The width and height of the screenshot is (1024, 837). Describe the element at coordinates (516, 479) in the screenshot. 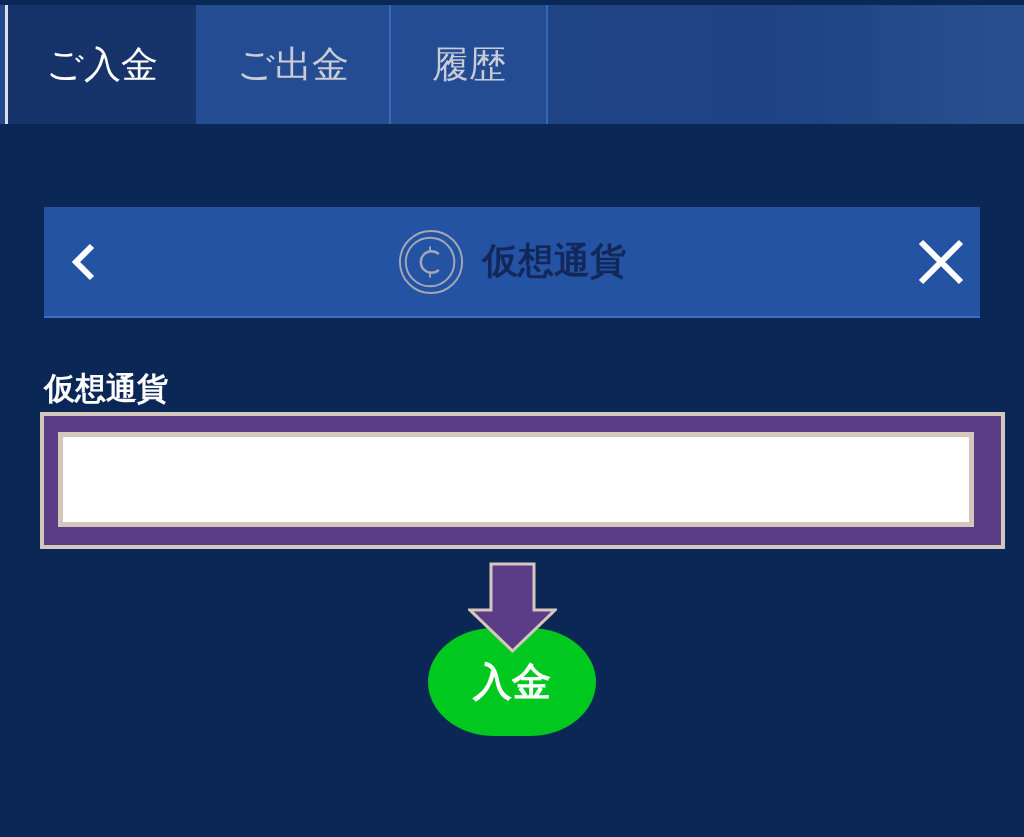

I see `input-field` at that location.